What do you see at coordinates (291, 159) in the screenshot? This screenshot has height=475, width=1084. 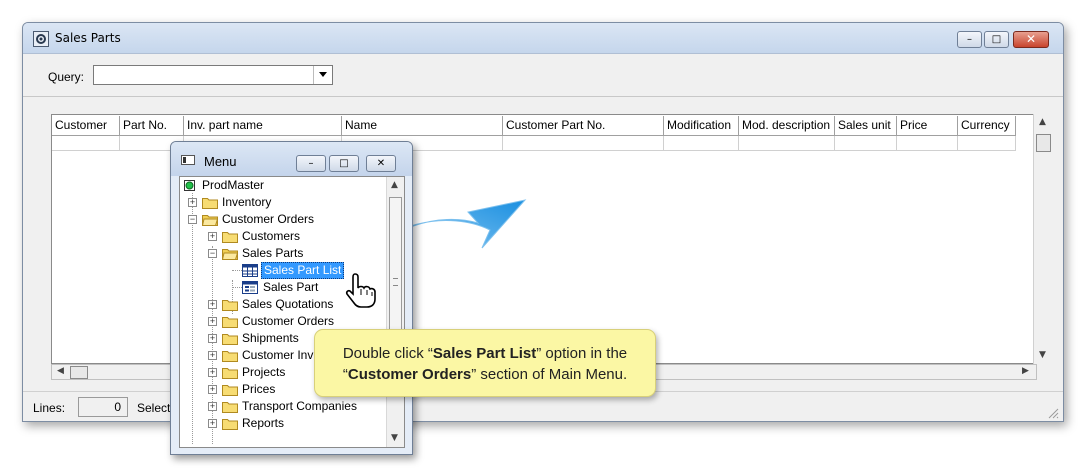 I see `menu-title-bar: Menu – □ ✕` at bounding box center [291, 159].